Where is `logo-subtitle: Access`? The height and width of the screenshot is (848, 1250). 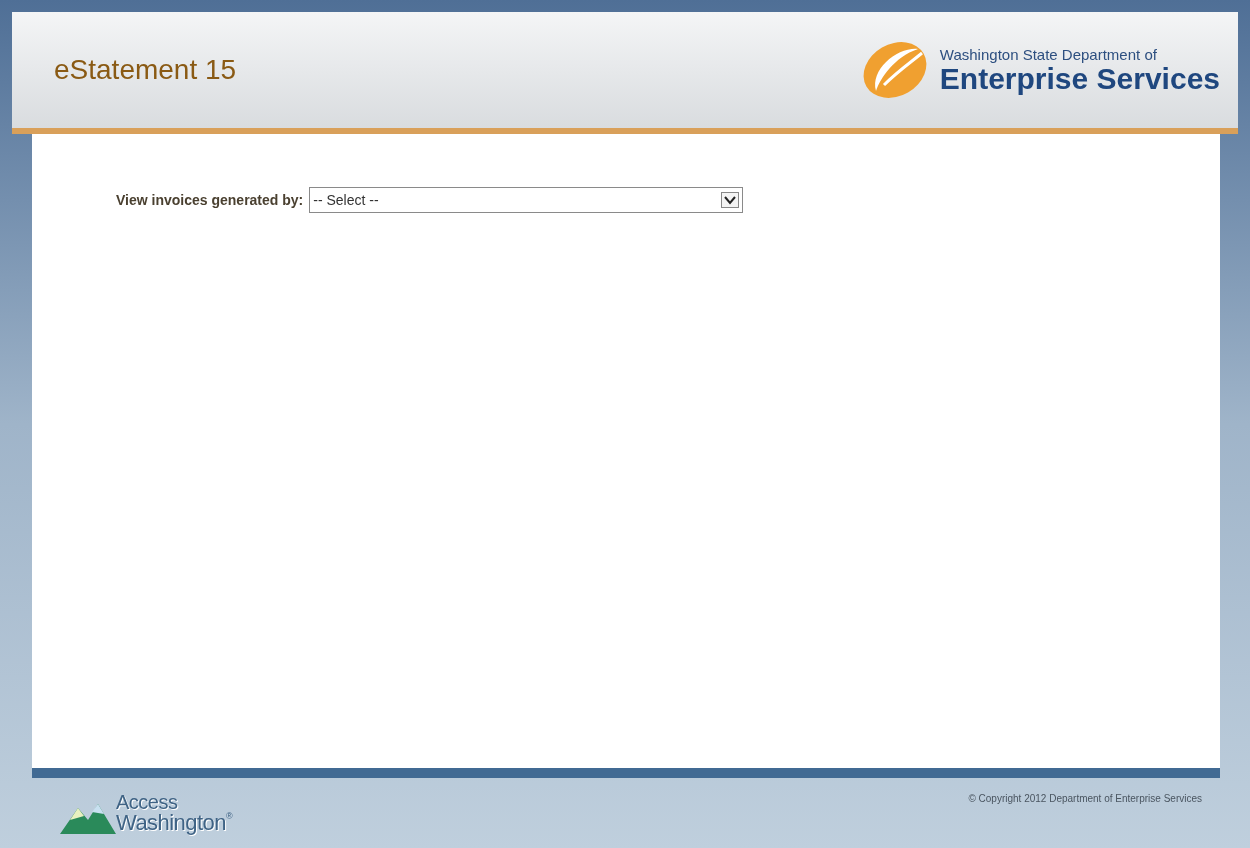 logo-subtitle: Access is located at coordinates (147, 802).